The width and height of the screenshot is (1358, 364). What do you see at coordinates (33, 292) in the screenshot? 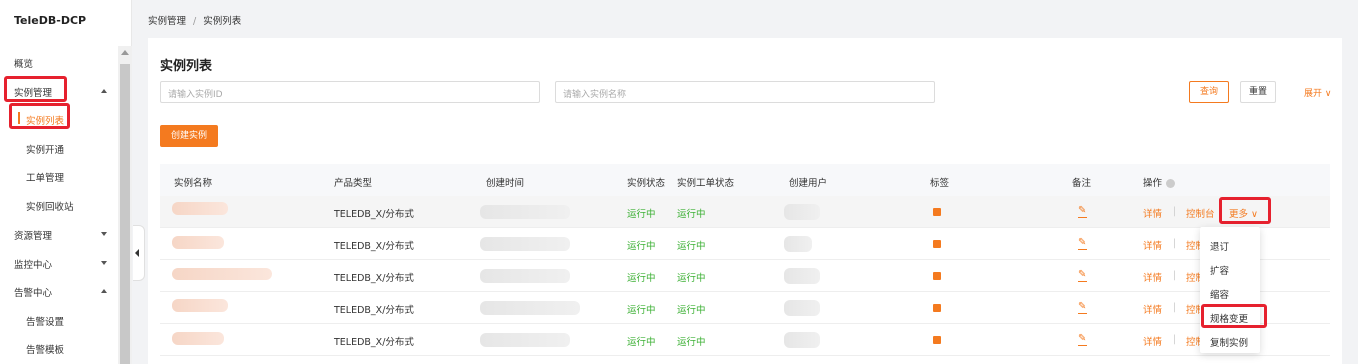
I see `sidebar-item-alarm: 告警中心` at bounding box center [33, 292].